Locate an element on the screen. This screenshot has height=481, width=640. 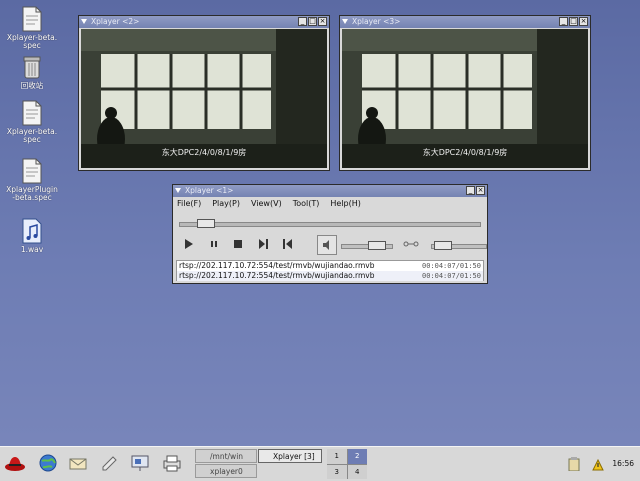
browser-launcher is located at coordinates (48, 463).